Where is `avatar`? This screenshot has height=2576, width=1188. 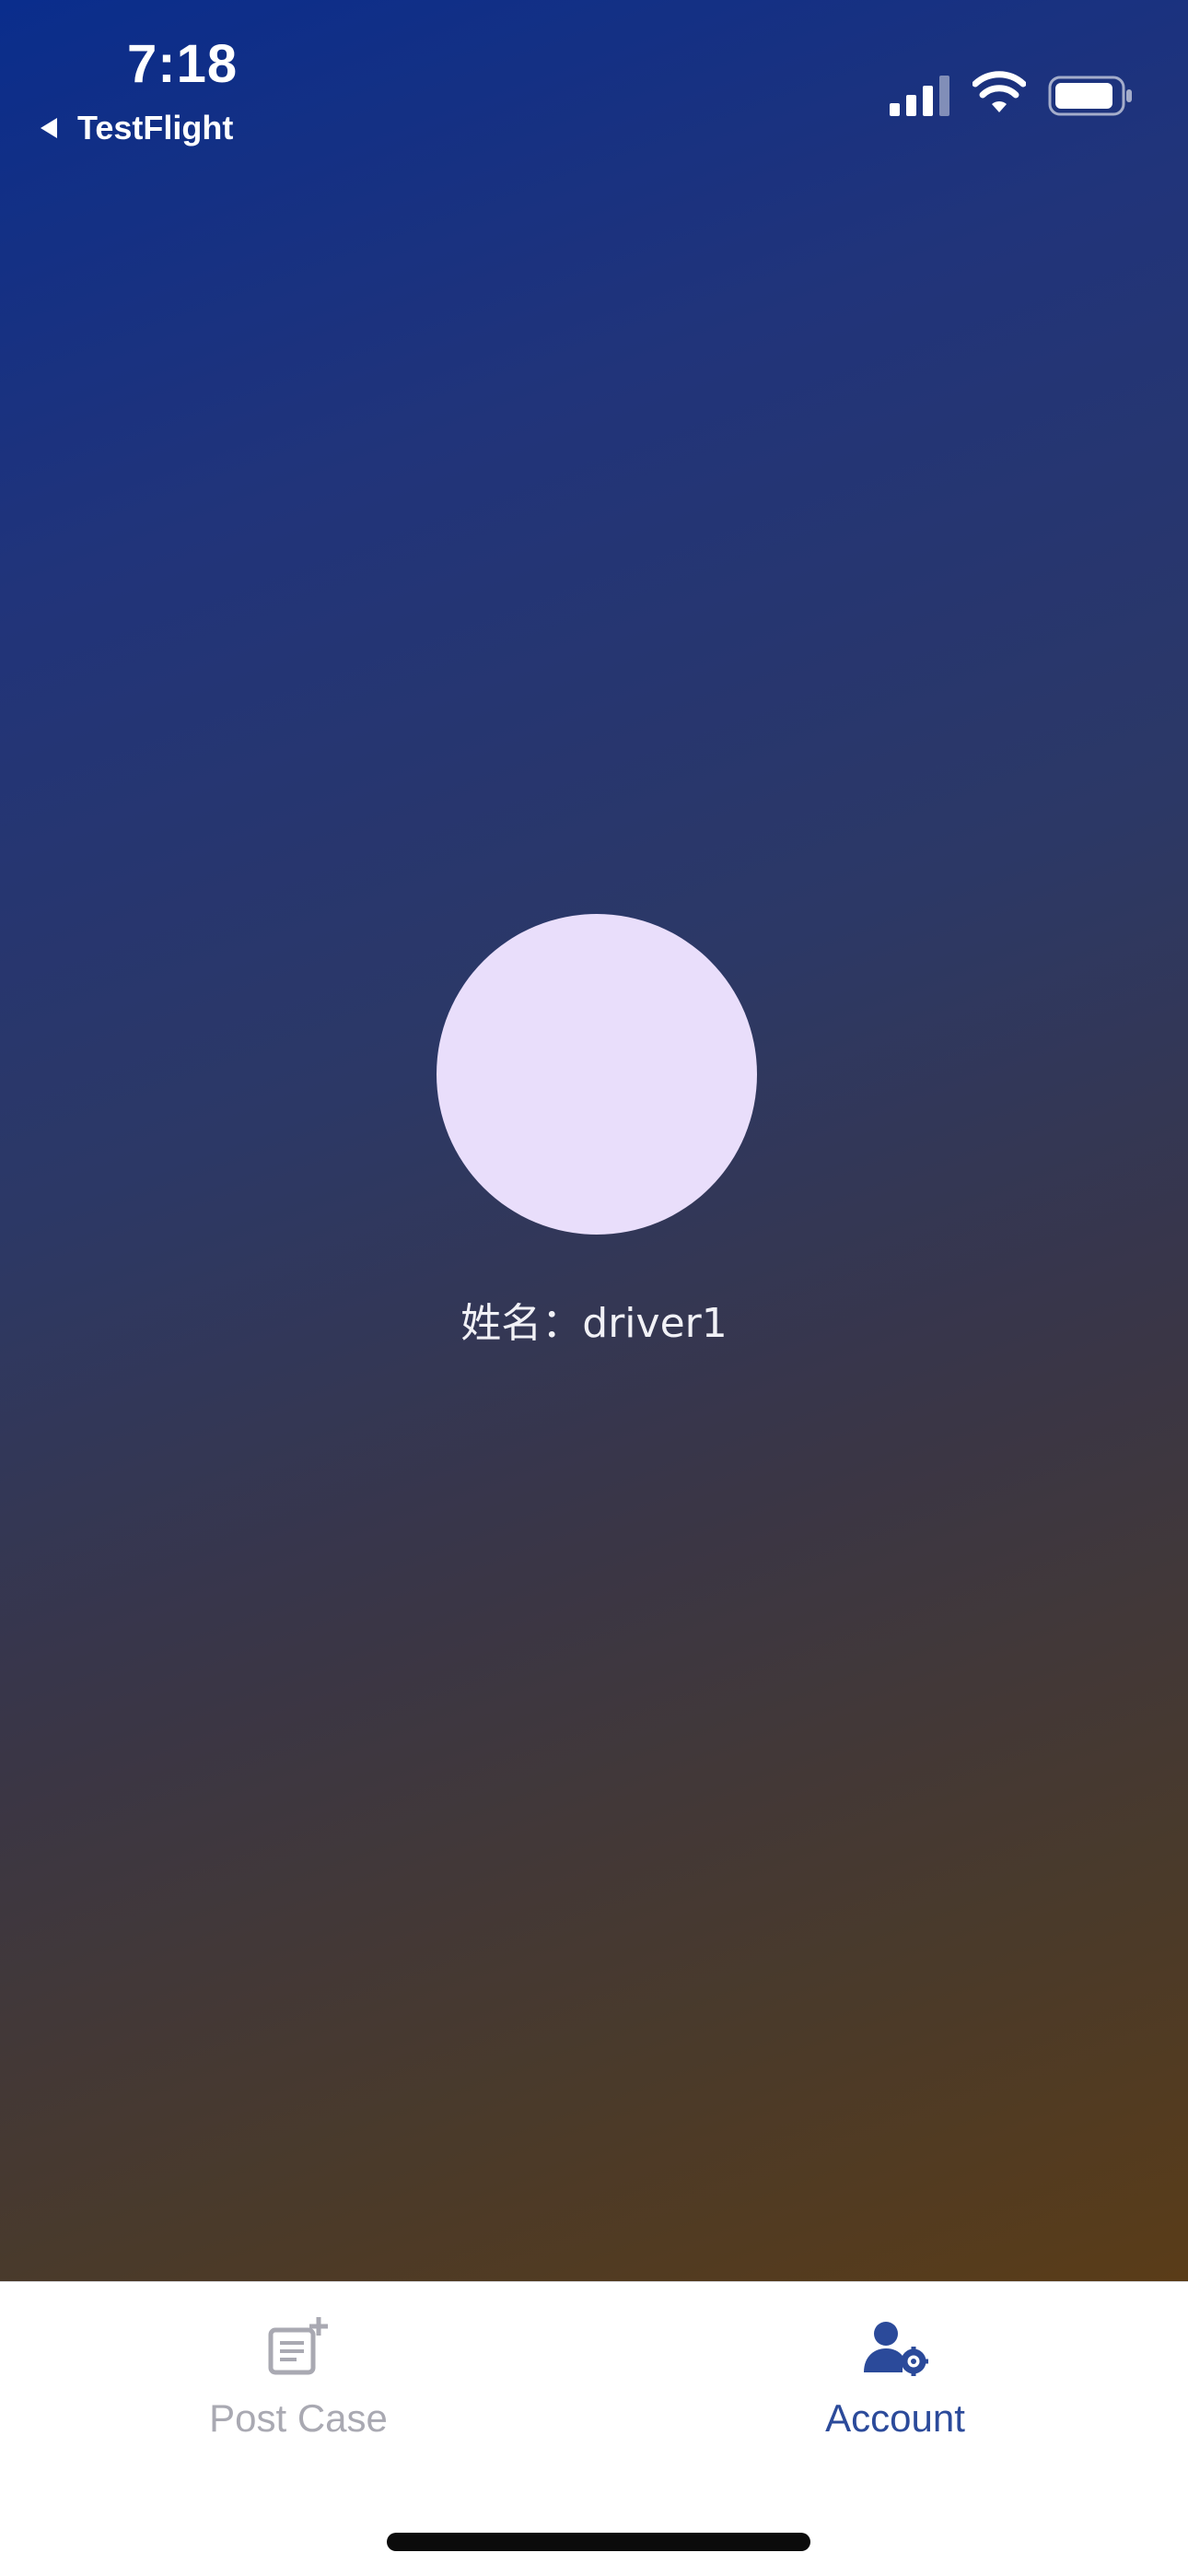
avatar is located at coordinates (597, 1074).